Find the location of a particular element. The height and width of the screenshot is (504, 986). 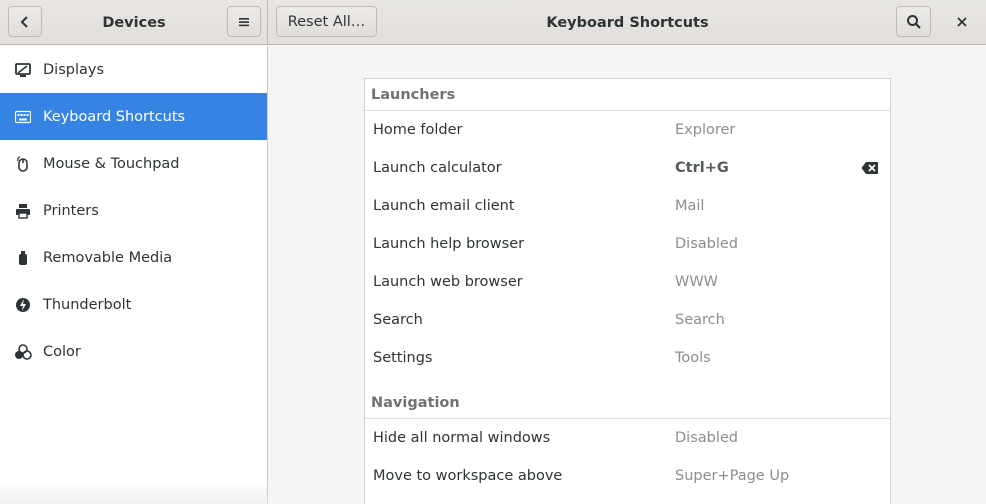

shortcut-accel: Mail is located at coordinates (690, 206).